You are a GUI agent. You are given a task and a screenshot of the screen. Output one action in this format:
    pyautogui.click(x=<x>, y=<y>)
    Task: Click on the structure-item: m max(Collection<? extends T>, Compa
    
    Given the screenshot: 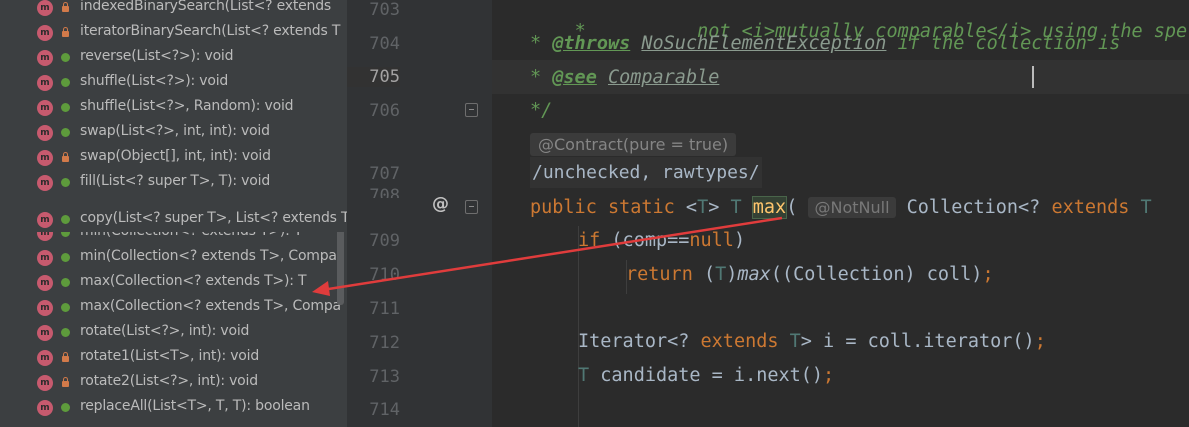 What is the action you would take?
    pyautogui.click(x=173, y=307)
    